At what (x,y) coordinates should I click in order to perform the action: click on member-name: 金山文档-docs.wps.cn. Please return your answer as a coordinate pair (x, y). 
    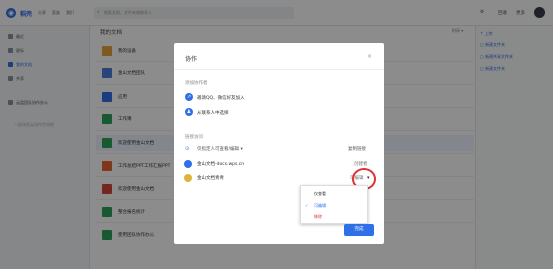
    Looking at the image, I should click on (221, 164).